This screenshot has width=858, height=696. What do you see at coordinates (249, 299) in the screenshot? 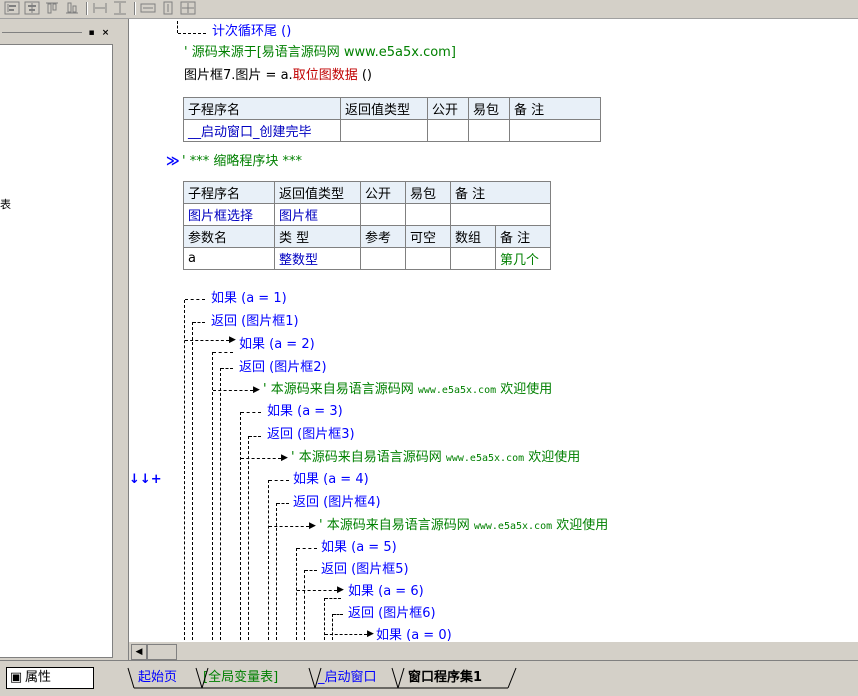
I see `code-if-1: 如果 (a = 1)` at bounding box center [249, 299].